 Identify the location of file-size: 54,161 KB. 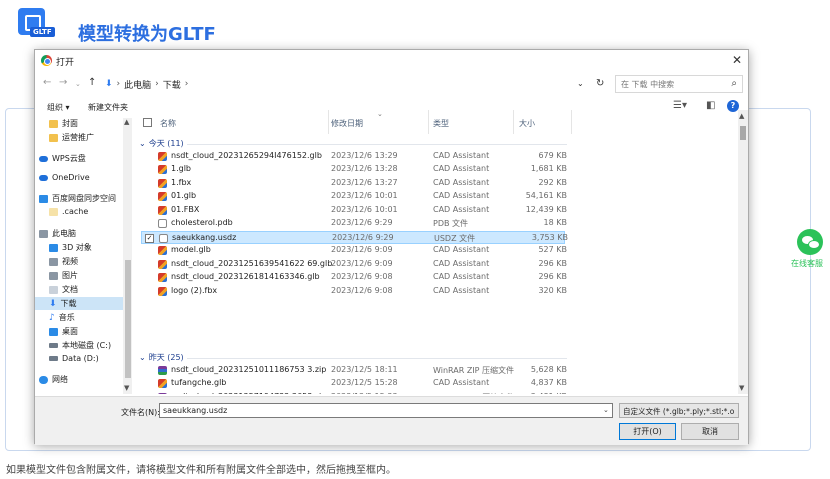
(546, 196).